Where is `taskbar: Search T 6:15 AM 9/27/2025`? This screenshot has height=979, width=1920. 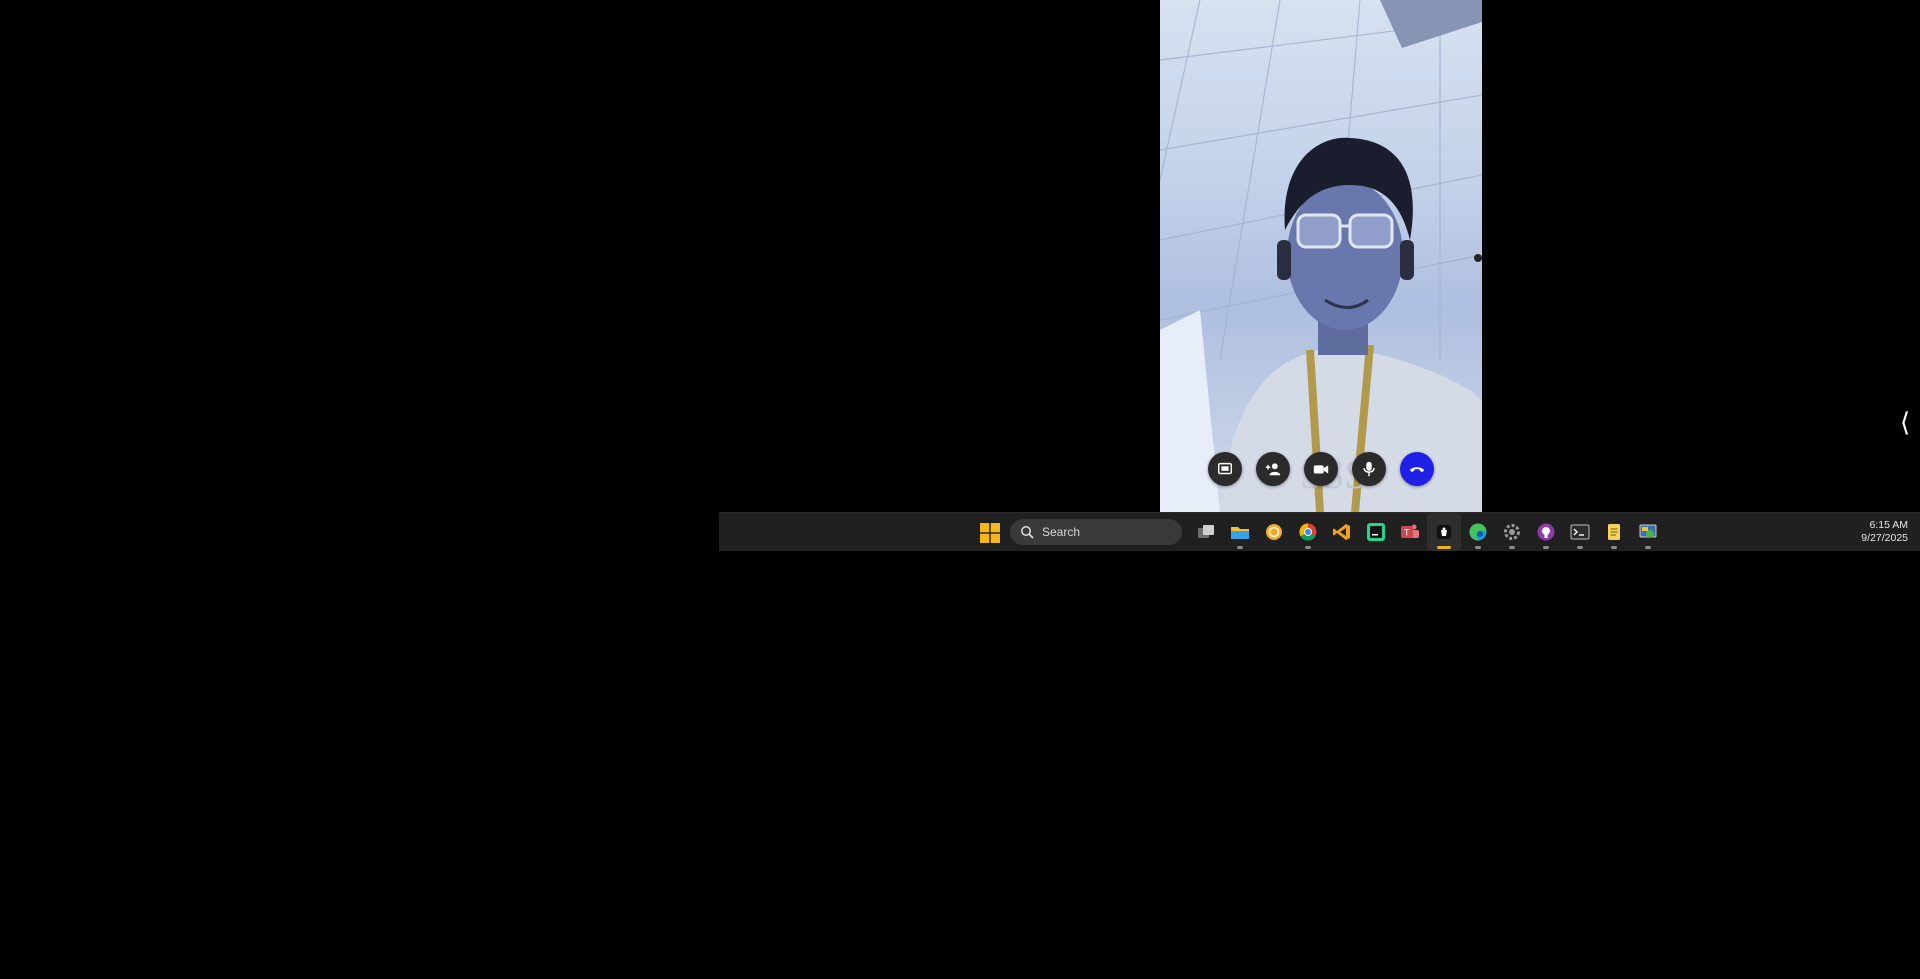 taskbar: Search T 6:15 AM 9/27/2025 is located at coordinates (1319, 531).